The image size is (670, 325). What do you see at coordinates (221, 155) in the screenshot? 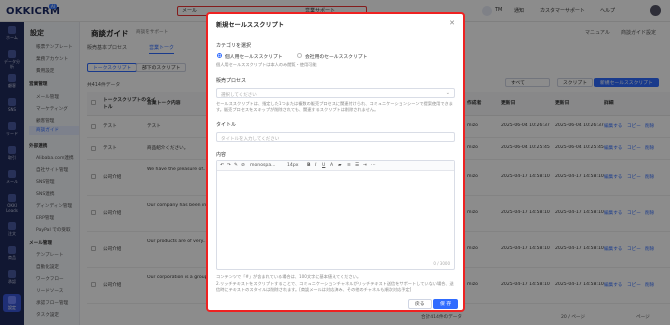
I see `content-label: 内容` at bounding box center [221, 155].